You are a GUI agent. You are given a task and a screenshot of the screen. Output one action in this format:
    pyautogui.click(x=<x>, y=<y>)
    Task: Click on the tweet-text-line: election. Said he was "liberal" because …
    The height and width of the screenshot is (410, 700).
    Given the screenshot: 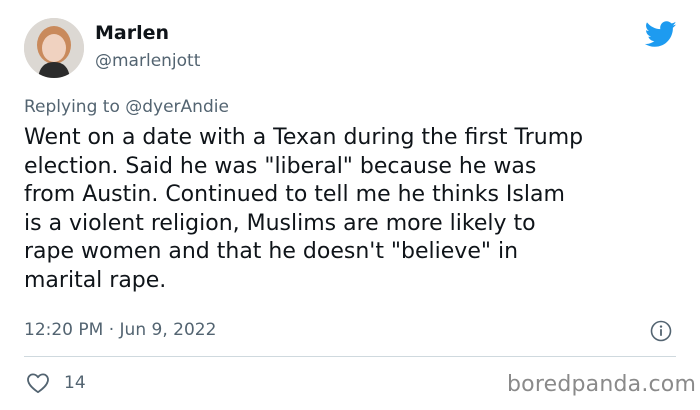 What is the action you would take?
    pyautogui.click(x=280, y=166)
    